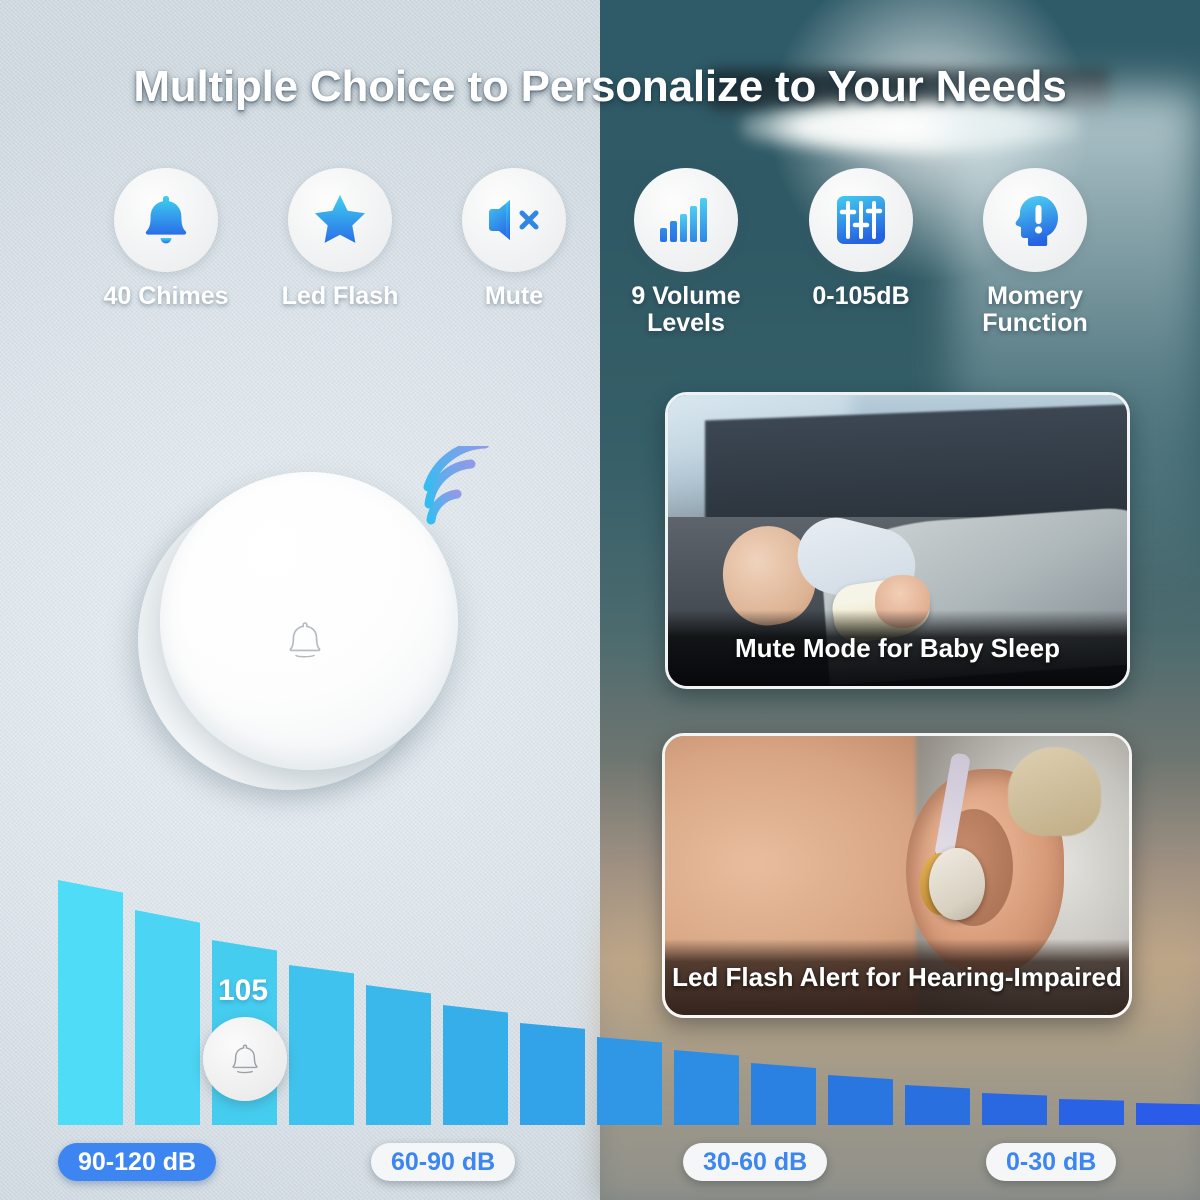  I want to click on db-range-pill-30-60: 30-60 dB, so click(755, 1162).